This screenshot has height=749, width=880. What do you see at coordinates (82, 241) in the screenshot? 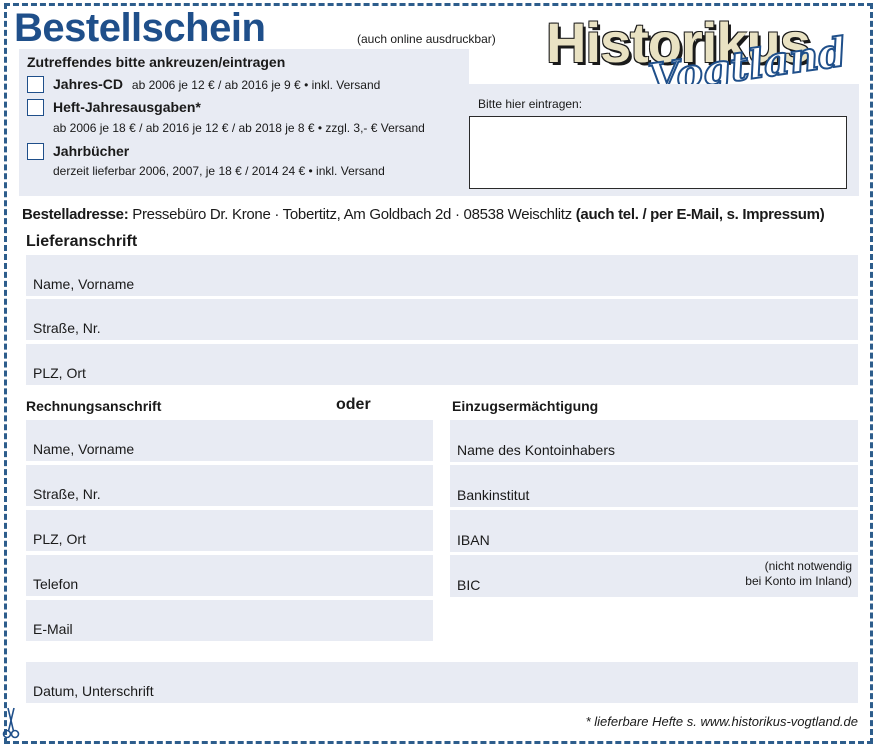
I see `delivery-title: Lieferanschrift` at bounding box center [82, 241].